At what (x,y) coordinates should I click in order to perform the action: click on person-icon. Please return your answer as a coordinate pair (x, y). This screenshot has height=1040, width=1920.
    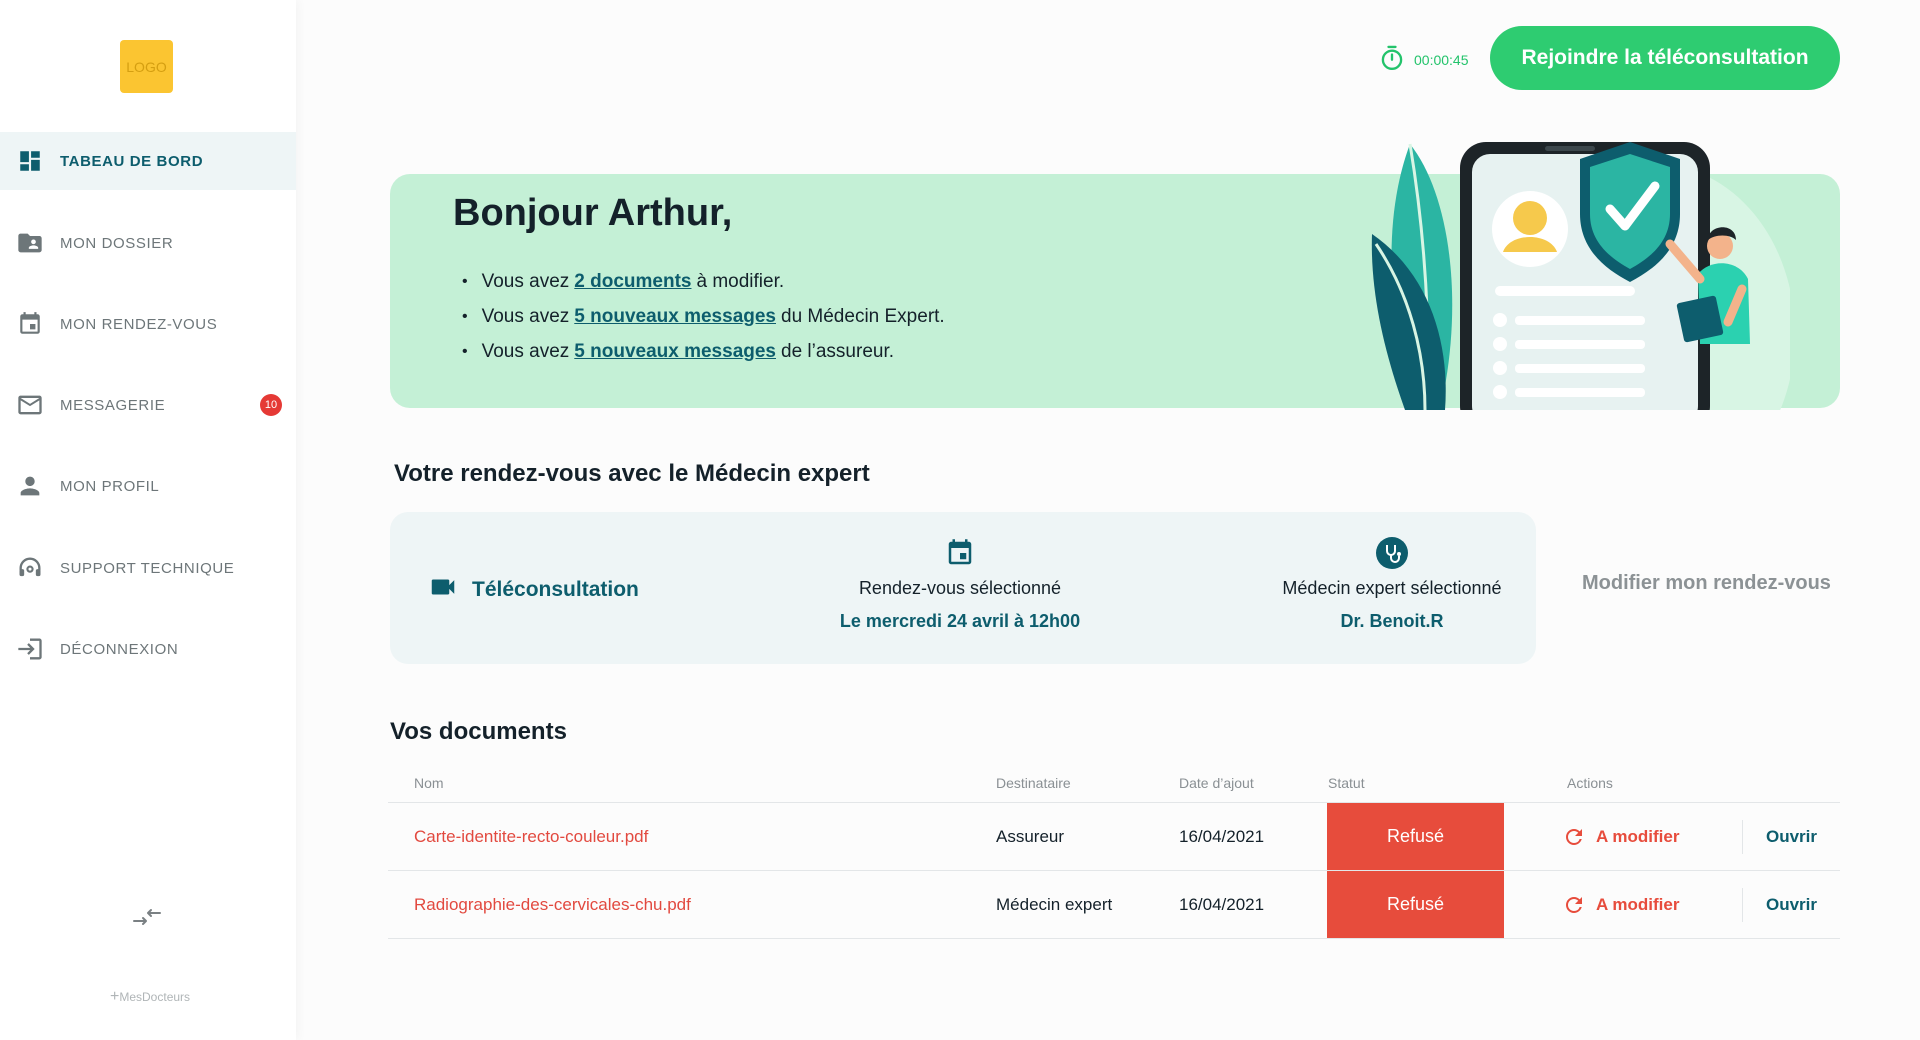
    Looking at the image, I should click on (30, 486).